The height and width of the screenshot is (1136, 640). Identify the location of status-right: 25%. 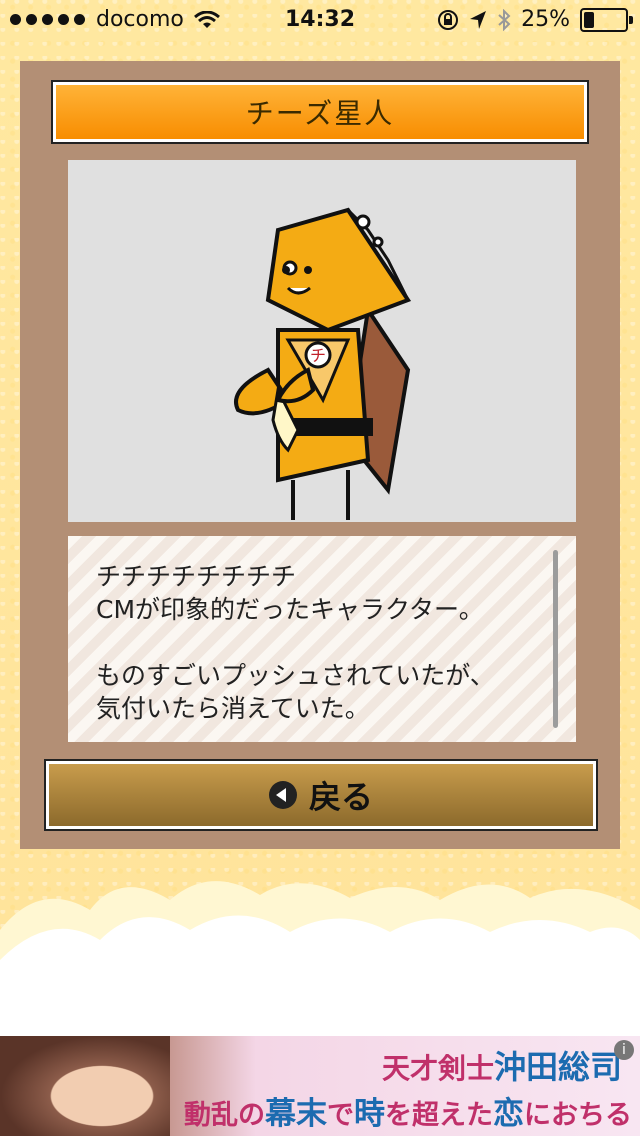
(535, 19).